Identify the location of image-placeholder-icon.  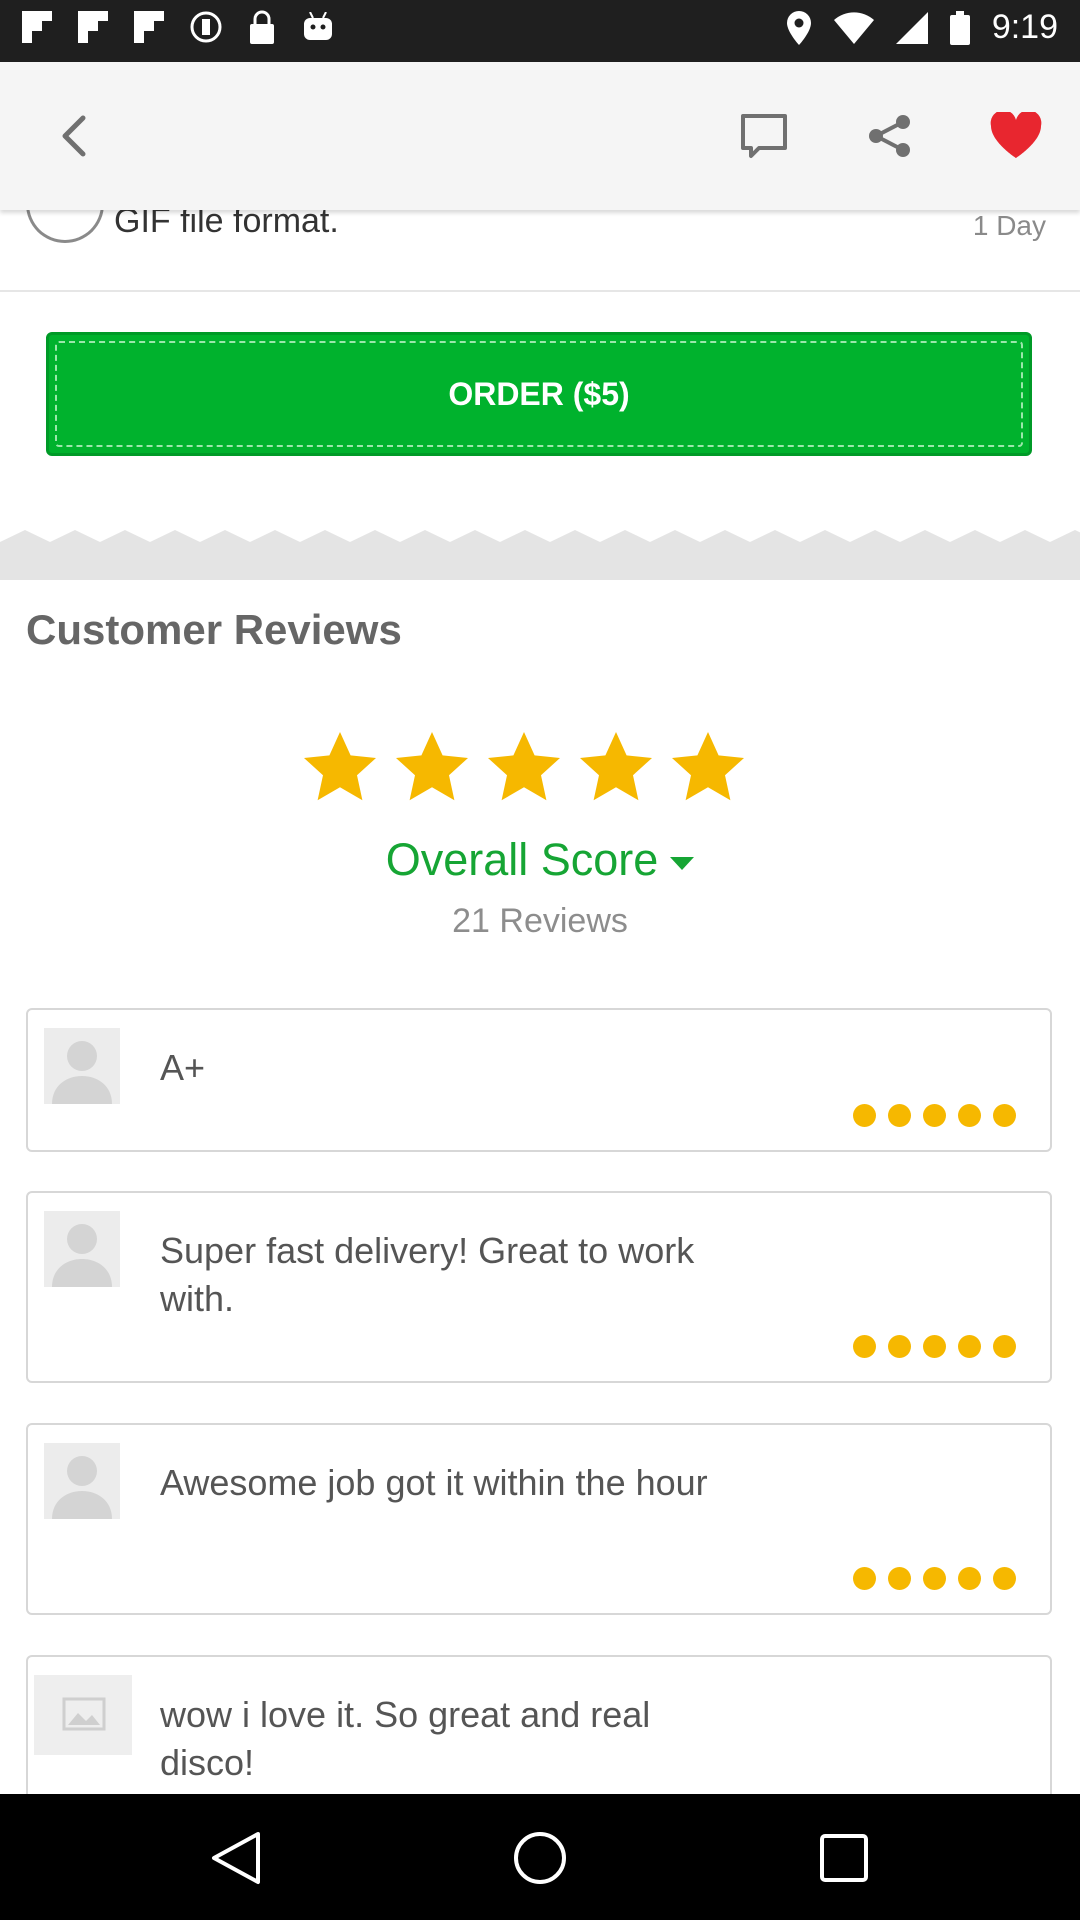
(84, 1714).